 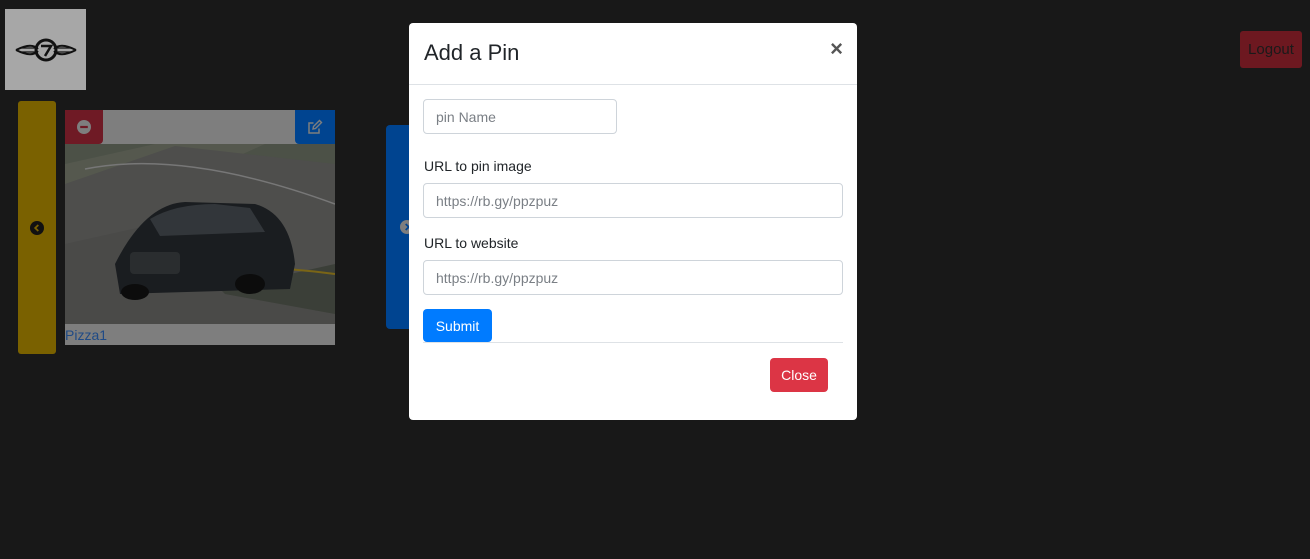 I want to click on edit-icon, so click(x=315, y=126).